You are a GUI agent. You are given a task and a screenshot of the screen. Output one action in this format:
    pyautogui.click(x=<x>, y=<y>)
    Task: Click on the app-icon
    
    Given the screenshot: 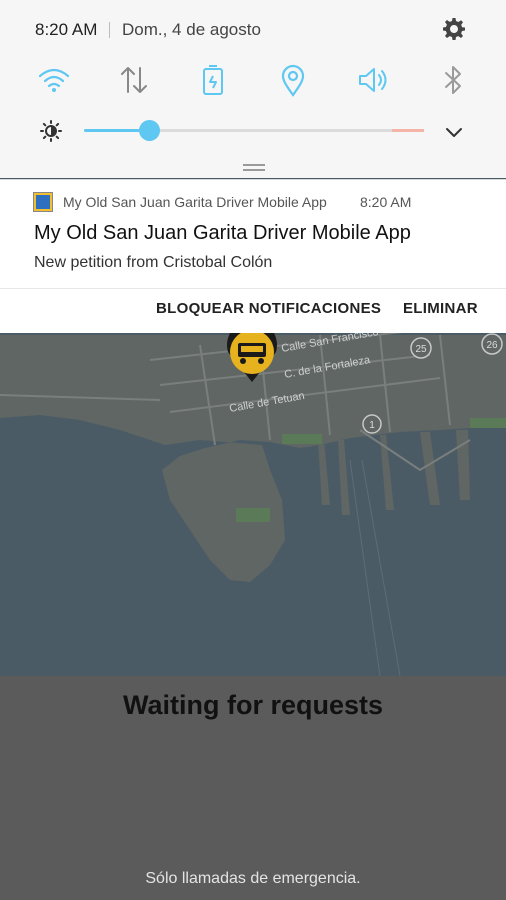 What is the action you would take?
    pyautogui.click(x=43, y=202)
    